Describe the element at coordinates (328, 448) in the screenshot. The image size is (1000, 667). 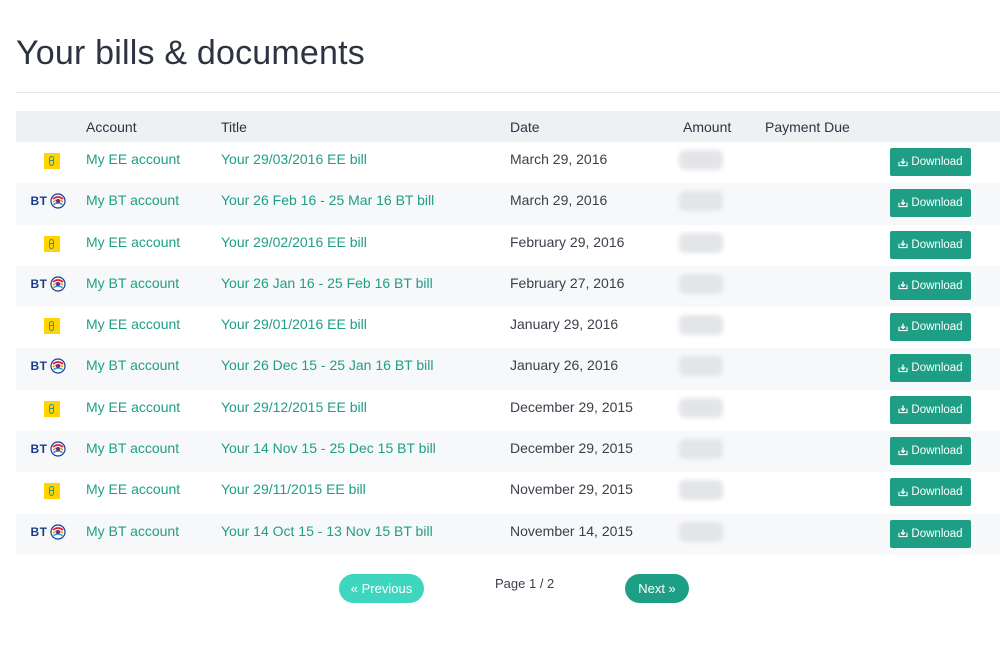
I see `bill-title-link: Your 14 Nov 15 - 25 Dec 15 BT bill` at that location.